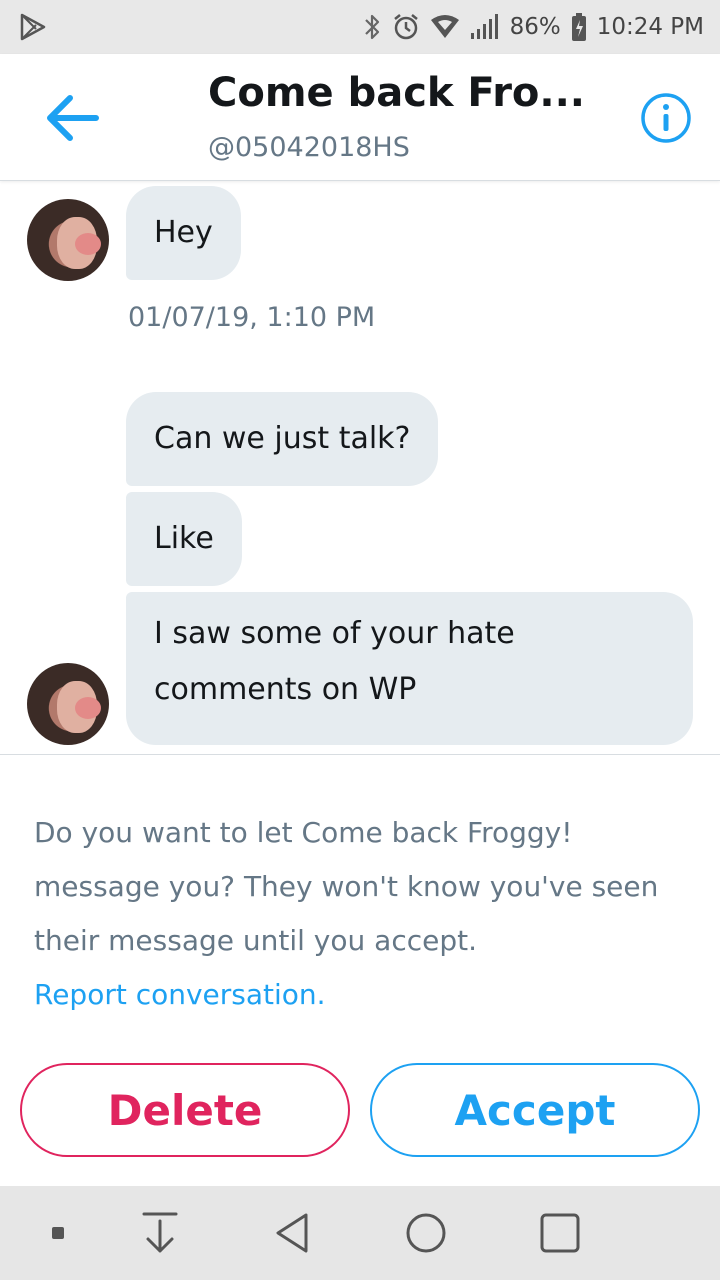  I want to click on battery-icon, so click(578, 27).